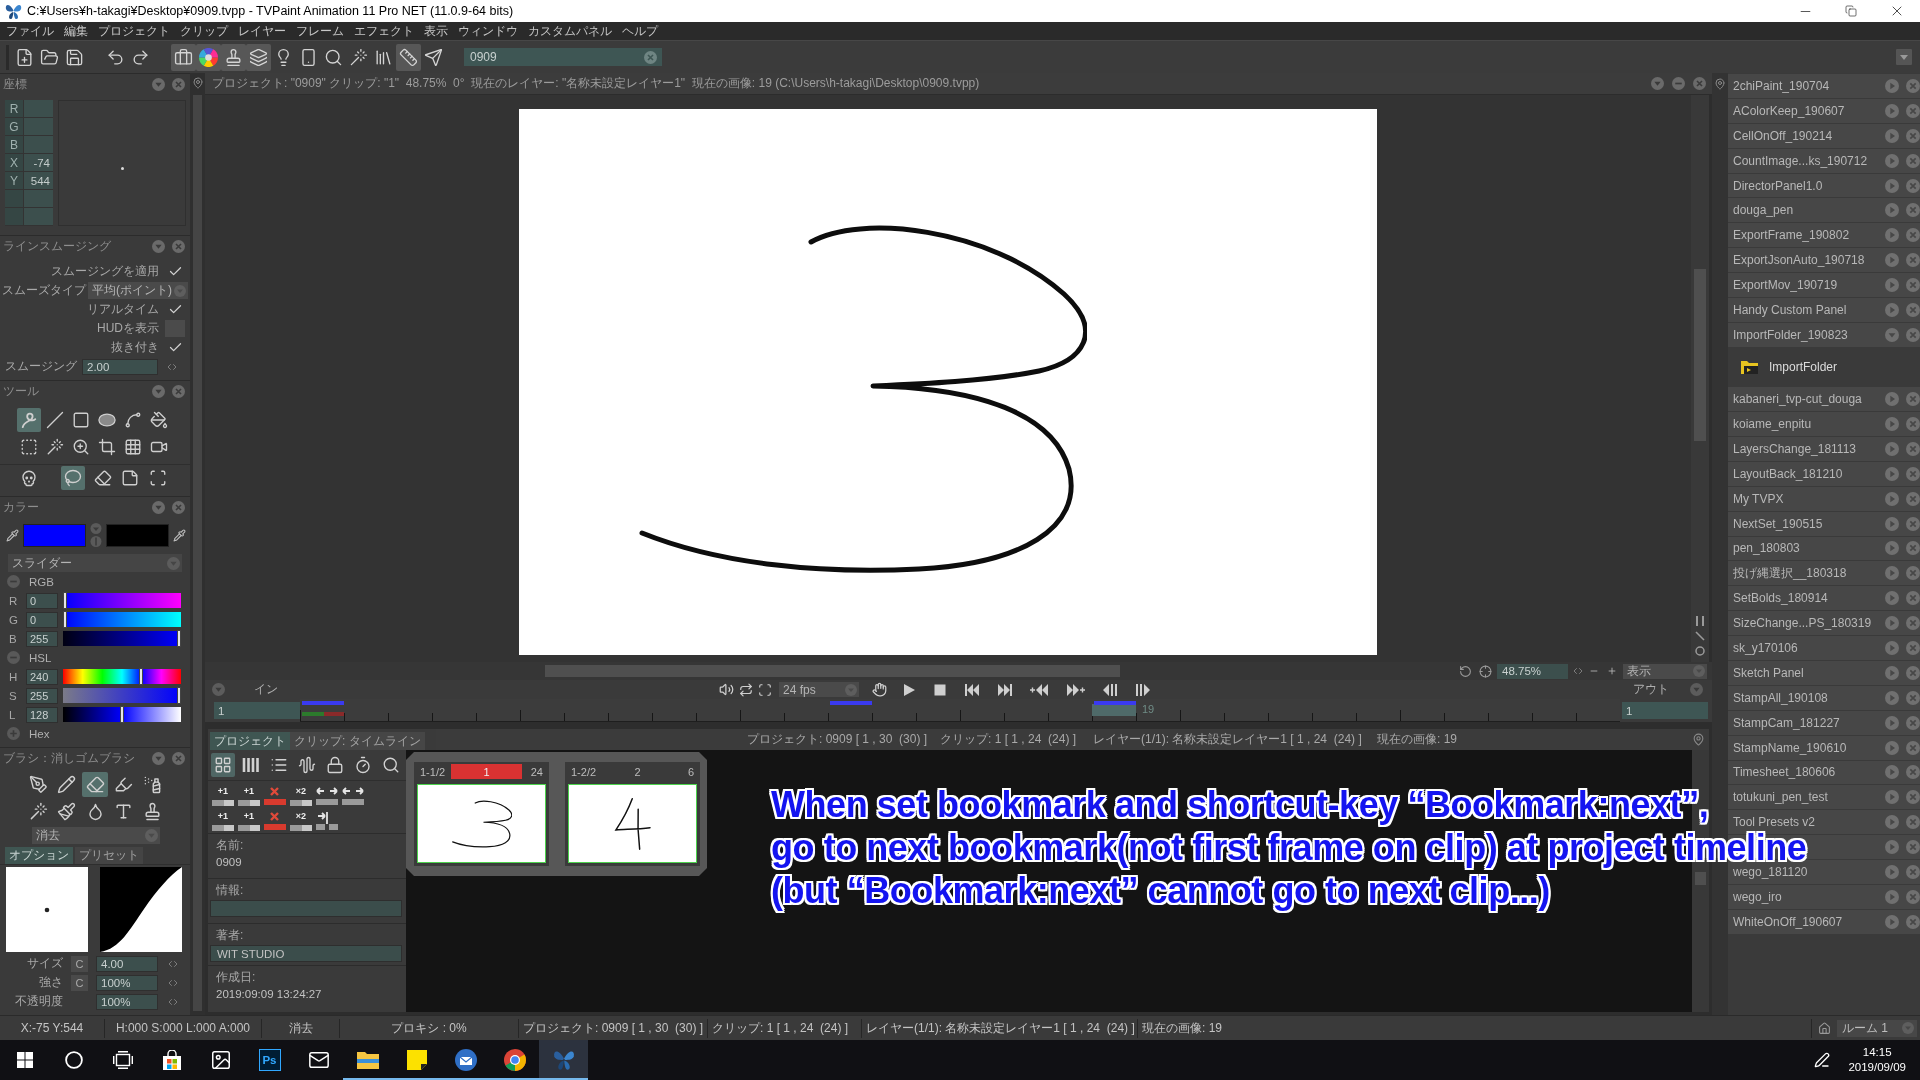 The width and height of the screenshot is (1920, 1080). I want to click on zoom-in-icon, so click(1612, 671).